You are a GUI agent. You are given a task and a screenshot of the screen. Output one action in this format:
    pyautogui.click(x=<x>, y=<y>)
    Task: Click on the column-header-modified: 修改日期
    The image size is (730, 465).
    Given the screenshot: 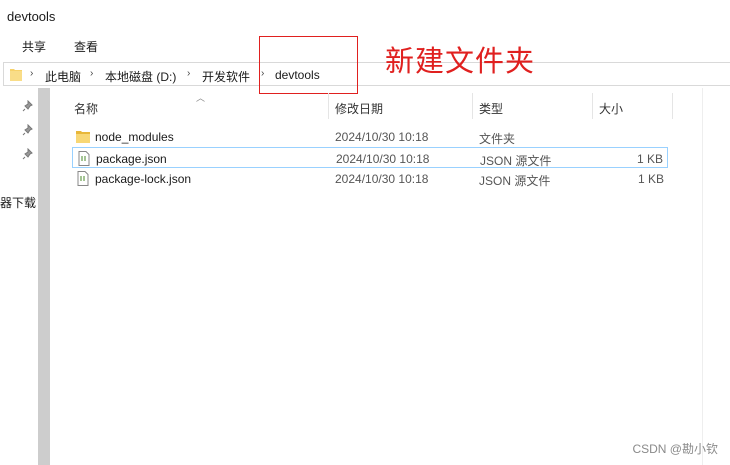 What is the action you would take?
    pyautogui.click(x=359, y=108)
    